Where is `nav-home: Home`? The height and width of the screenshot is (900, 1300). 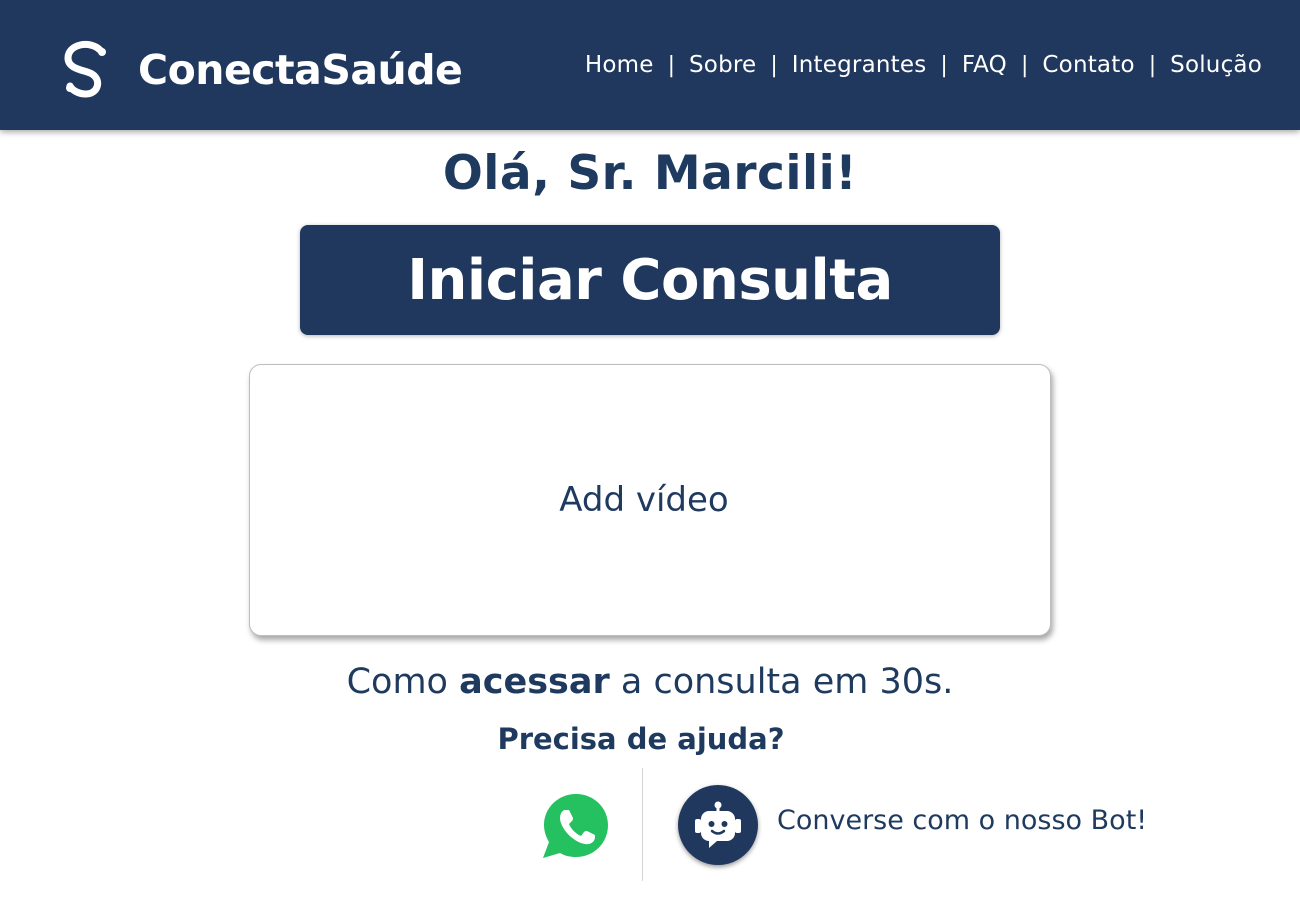 nav-home: Home is located at coordinates (619, 65).